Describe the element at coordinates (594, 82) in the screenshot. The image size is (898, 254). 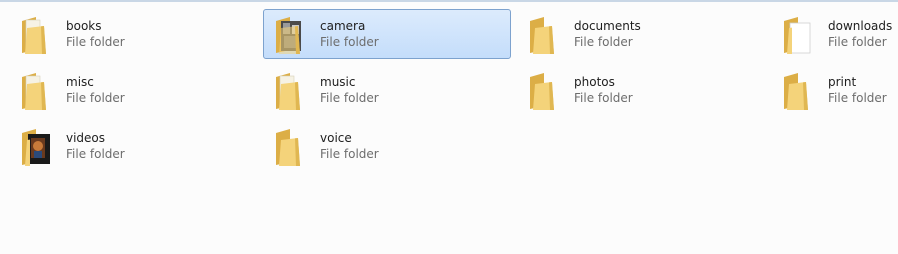
I see `folder-name: photos` at that location.